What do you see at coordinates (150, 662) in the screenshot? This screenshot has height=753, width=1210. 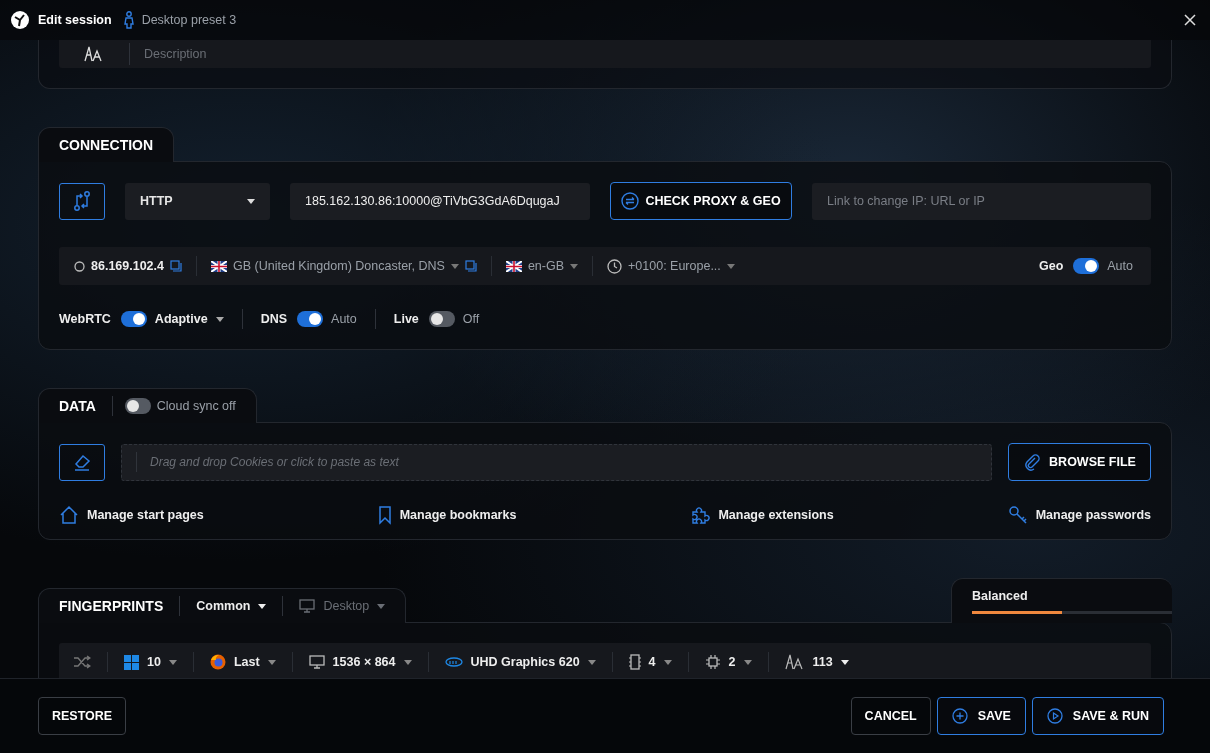 I see `fingerprint-dropdown: 10` at bounding box center [150, 662].